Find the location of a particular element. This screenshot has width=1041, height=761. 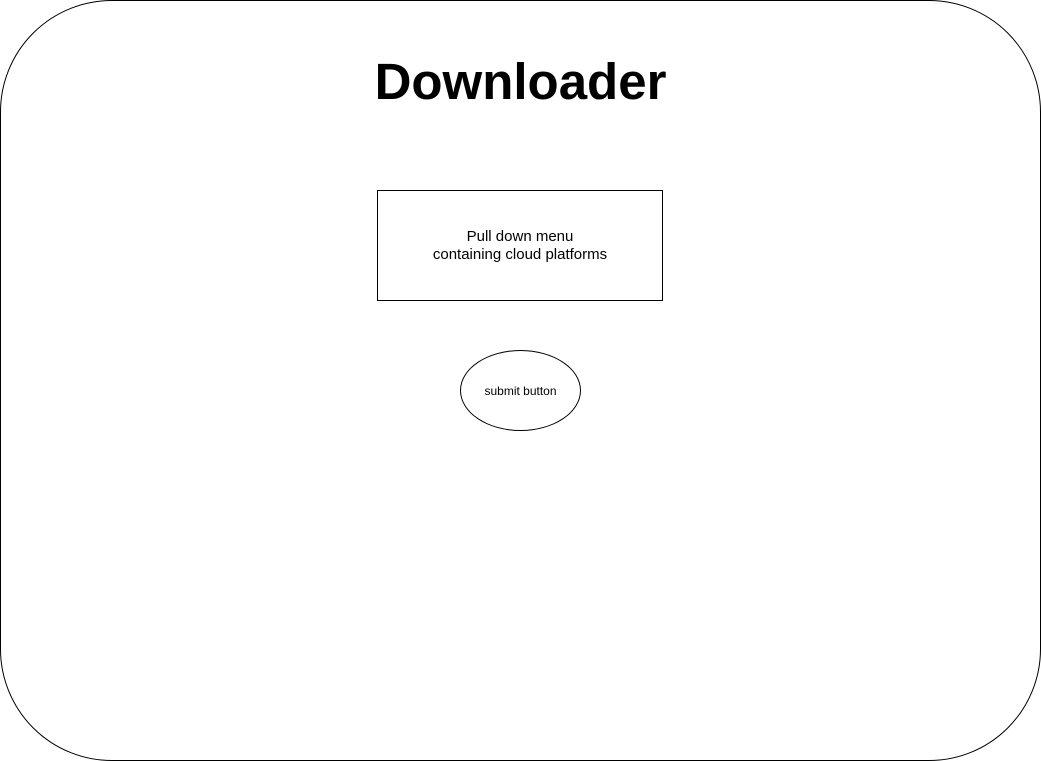

dropdown-label-line-1: Pull down menu is located at coordinates (520, 236).